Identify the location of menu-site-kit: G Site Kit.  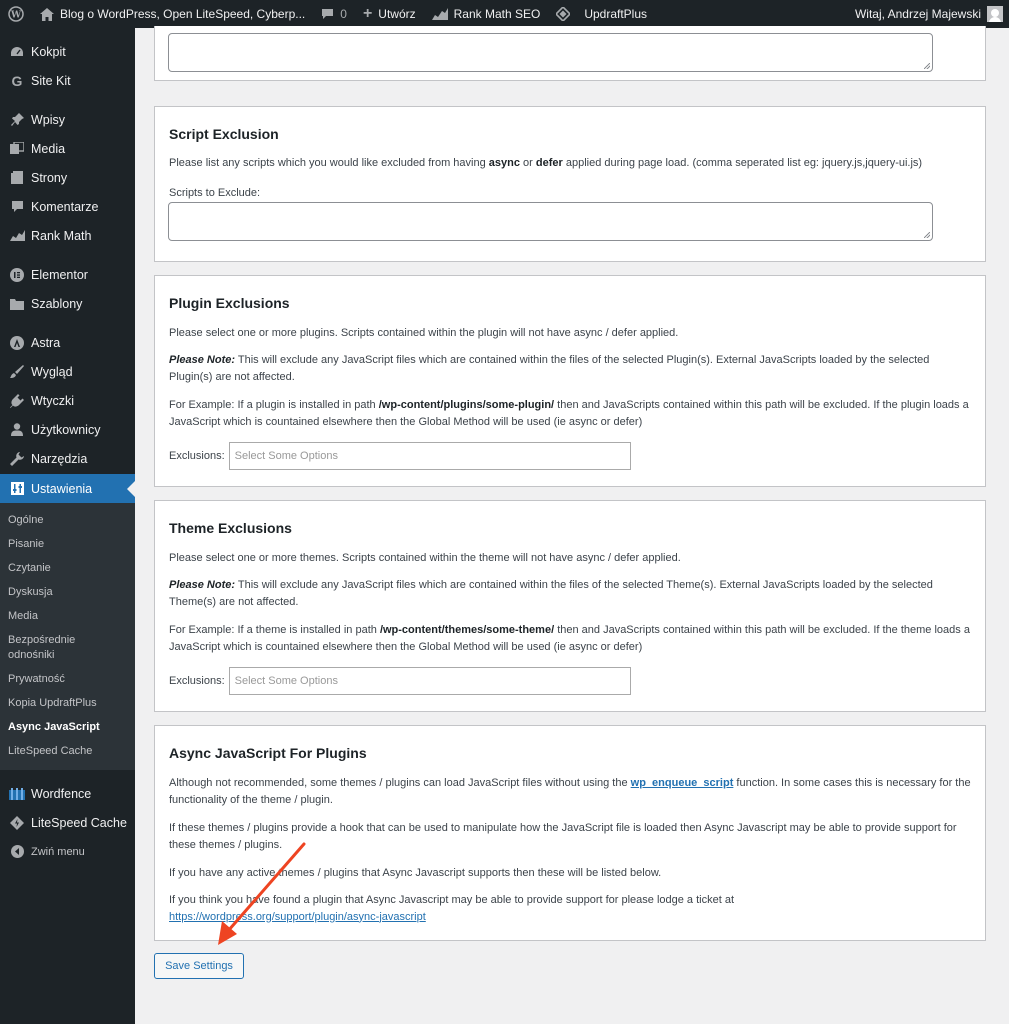
(67, 80).